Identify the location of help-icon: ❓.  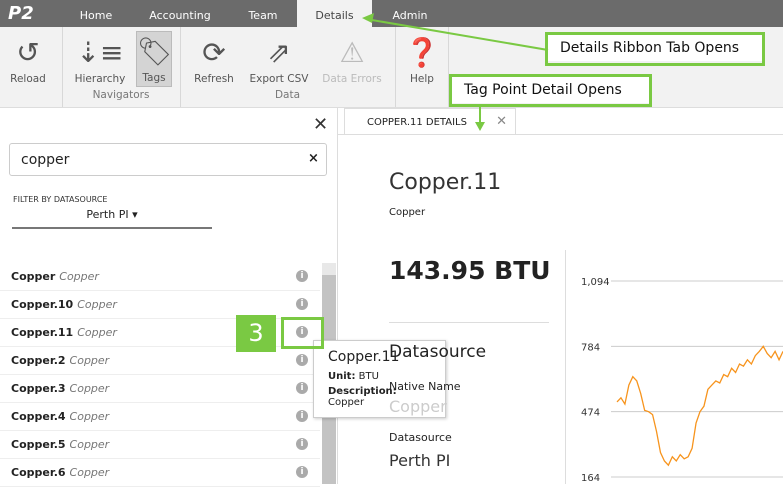
(422, 52).